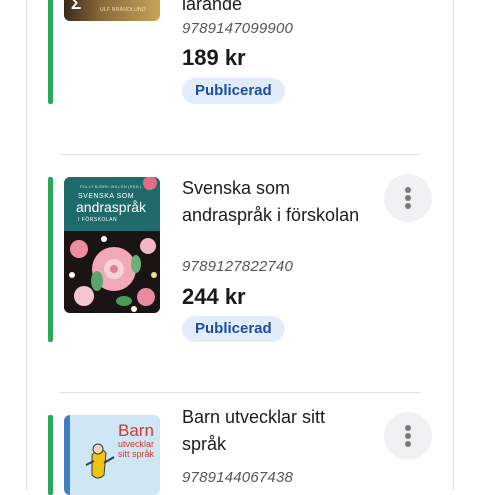  What do you see at coordinates (277, 202) in the screenshot?
I see `book-title: Svenska som andraspråk i förskolan` at bounding box center [277, 202].